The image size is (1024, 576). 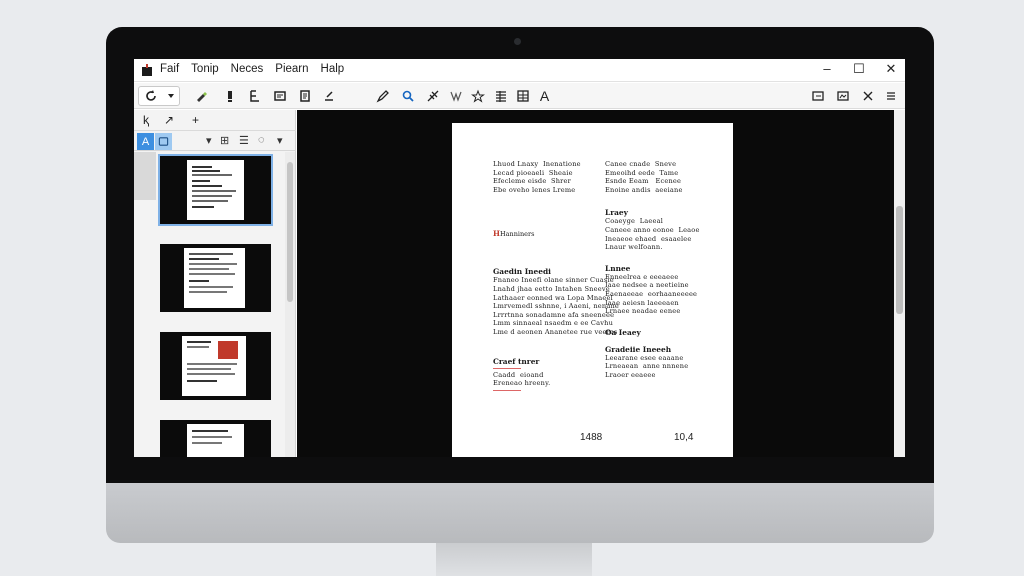 What do you see at coordinates (169, 120) in the screenshot?
I see `pan-tool-icon: ↗` at bounding box center [169, 120].